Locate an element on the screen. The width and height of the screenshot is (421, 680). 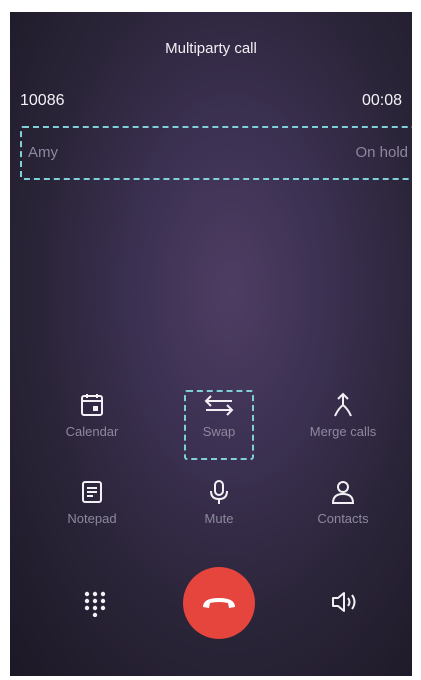
merge-calls-button: Merge calls is located at coordinates (343, 415).